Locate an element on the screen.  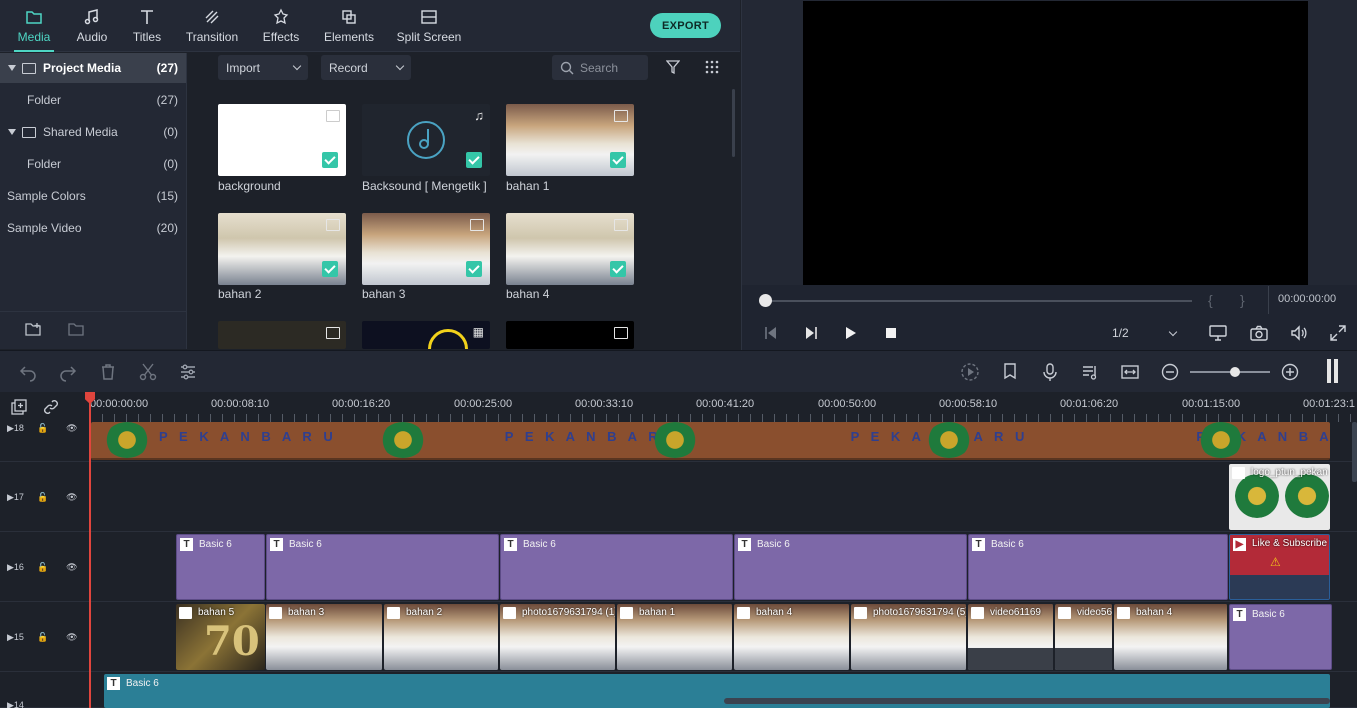
zoom-slider-knob is located at coordinates (1235, 372).